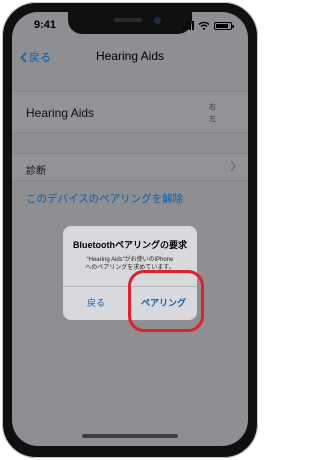 The height and width of the screenshot is (460, 320). What do you see at coordinates (233, 166) in the screenshot?
I see `chevron-right-icon` at bounding box center [233, 166].